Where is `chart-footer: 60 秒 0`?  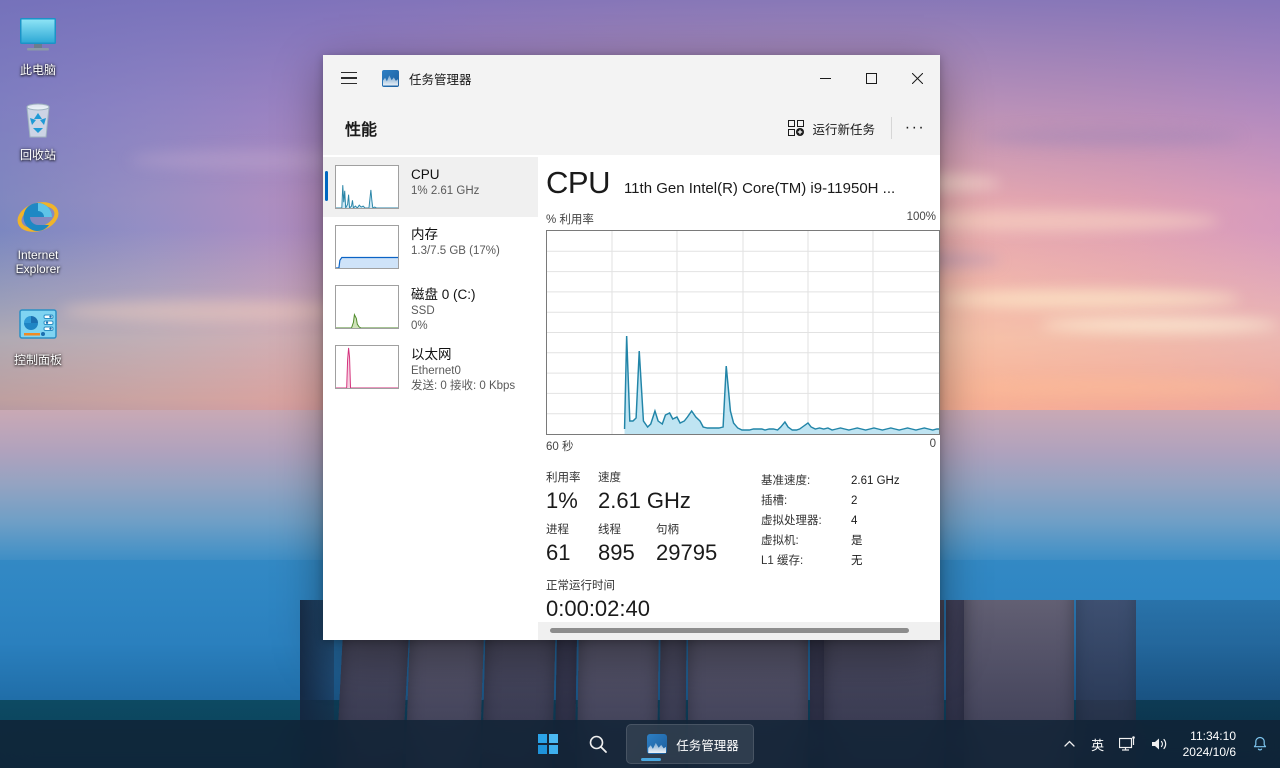 chart-footer: 60 秒 0 is located at coordinates (743, 446).